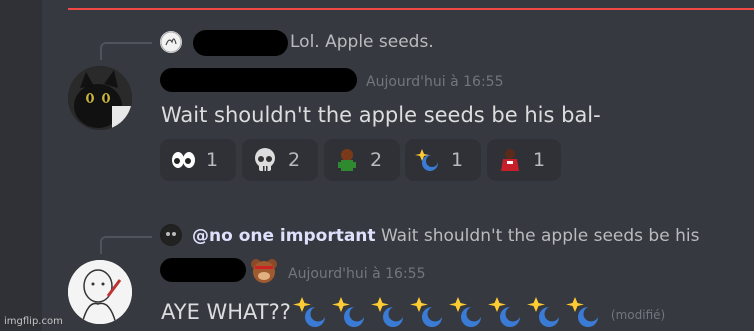 This screenshot has width=754, height=331. I want to click on message-text: AYE WHAT??, so click(226, 312).